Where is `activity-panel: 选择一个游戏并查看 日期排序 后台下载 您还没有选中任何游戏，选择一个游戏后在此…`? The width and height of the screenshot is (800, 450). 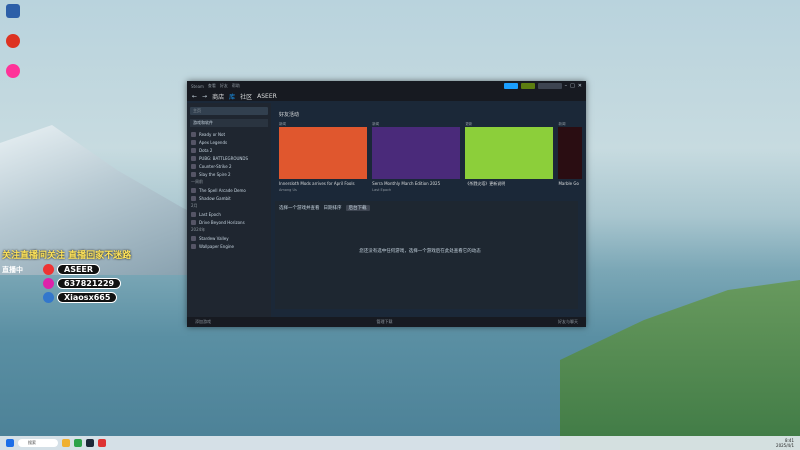
activity-panel: 选择一个游戏并查看 日期排序 后台下载 您还没有选中任何游戏，选择一个游戏后在此… is located at coordinates (426, 255).